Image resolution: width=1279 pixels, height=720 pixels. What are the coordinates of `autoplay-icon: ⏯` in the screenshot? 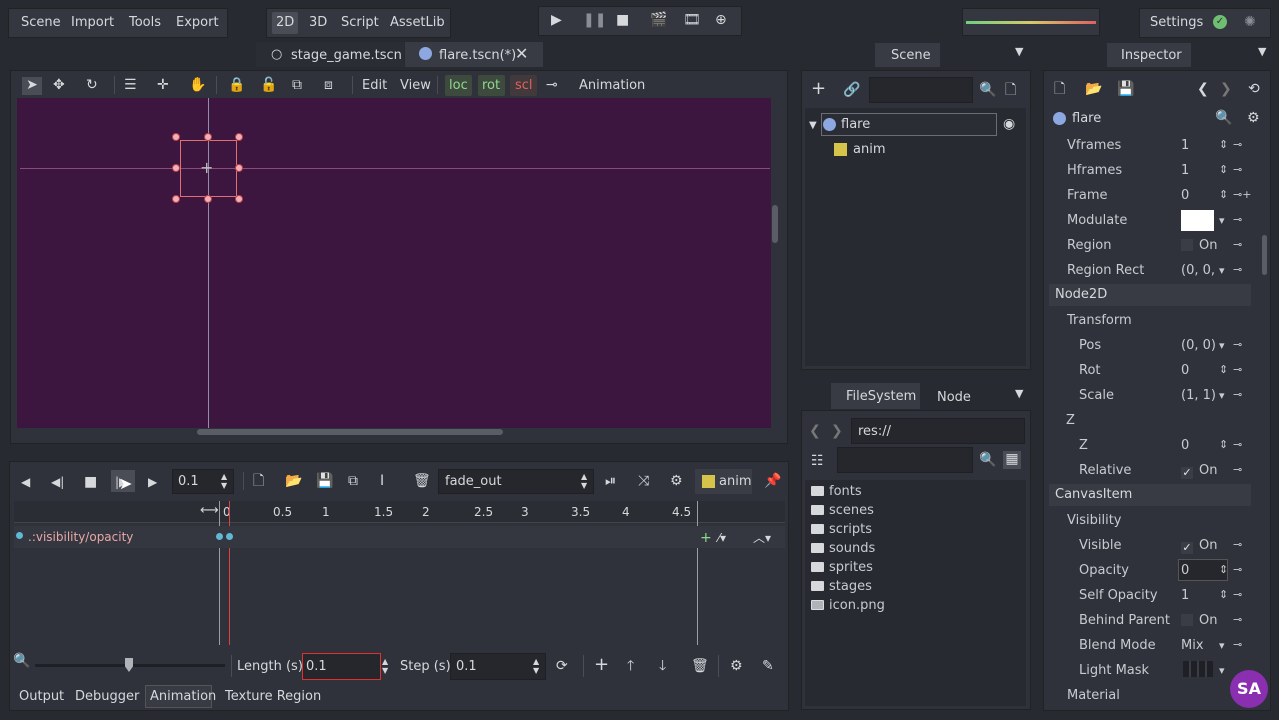 It's located at (610, 481).